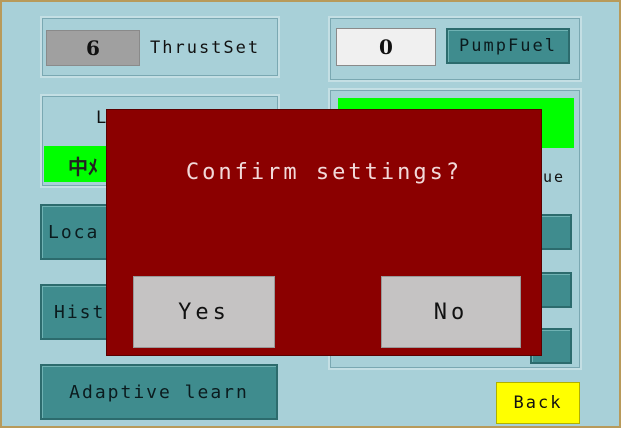  Describe the element at coordinates (386, 47) in the screenshot. I see `pump-value: 0` at that location.